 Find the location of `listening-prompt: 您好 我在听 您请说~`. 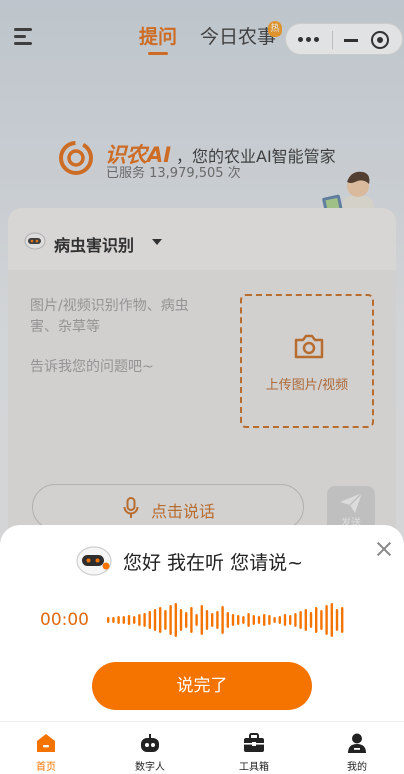

listening-prompt: 您好 我在听 您请说~ is located at coordinates (213, 563).